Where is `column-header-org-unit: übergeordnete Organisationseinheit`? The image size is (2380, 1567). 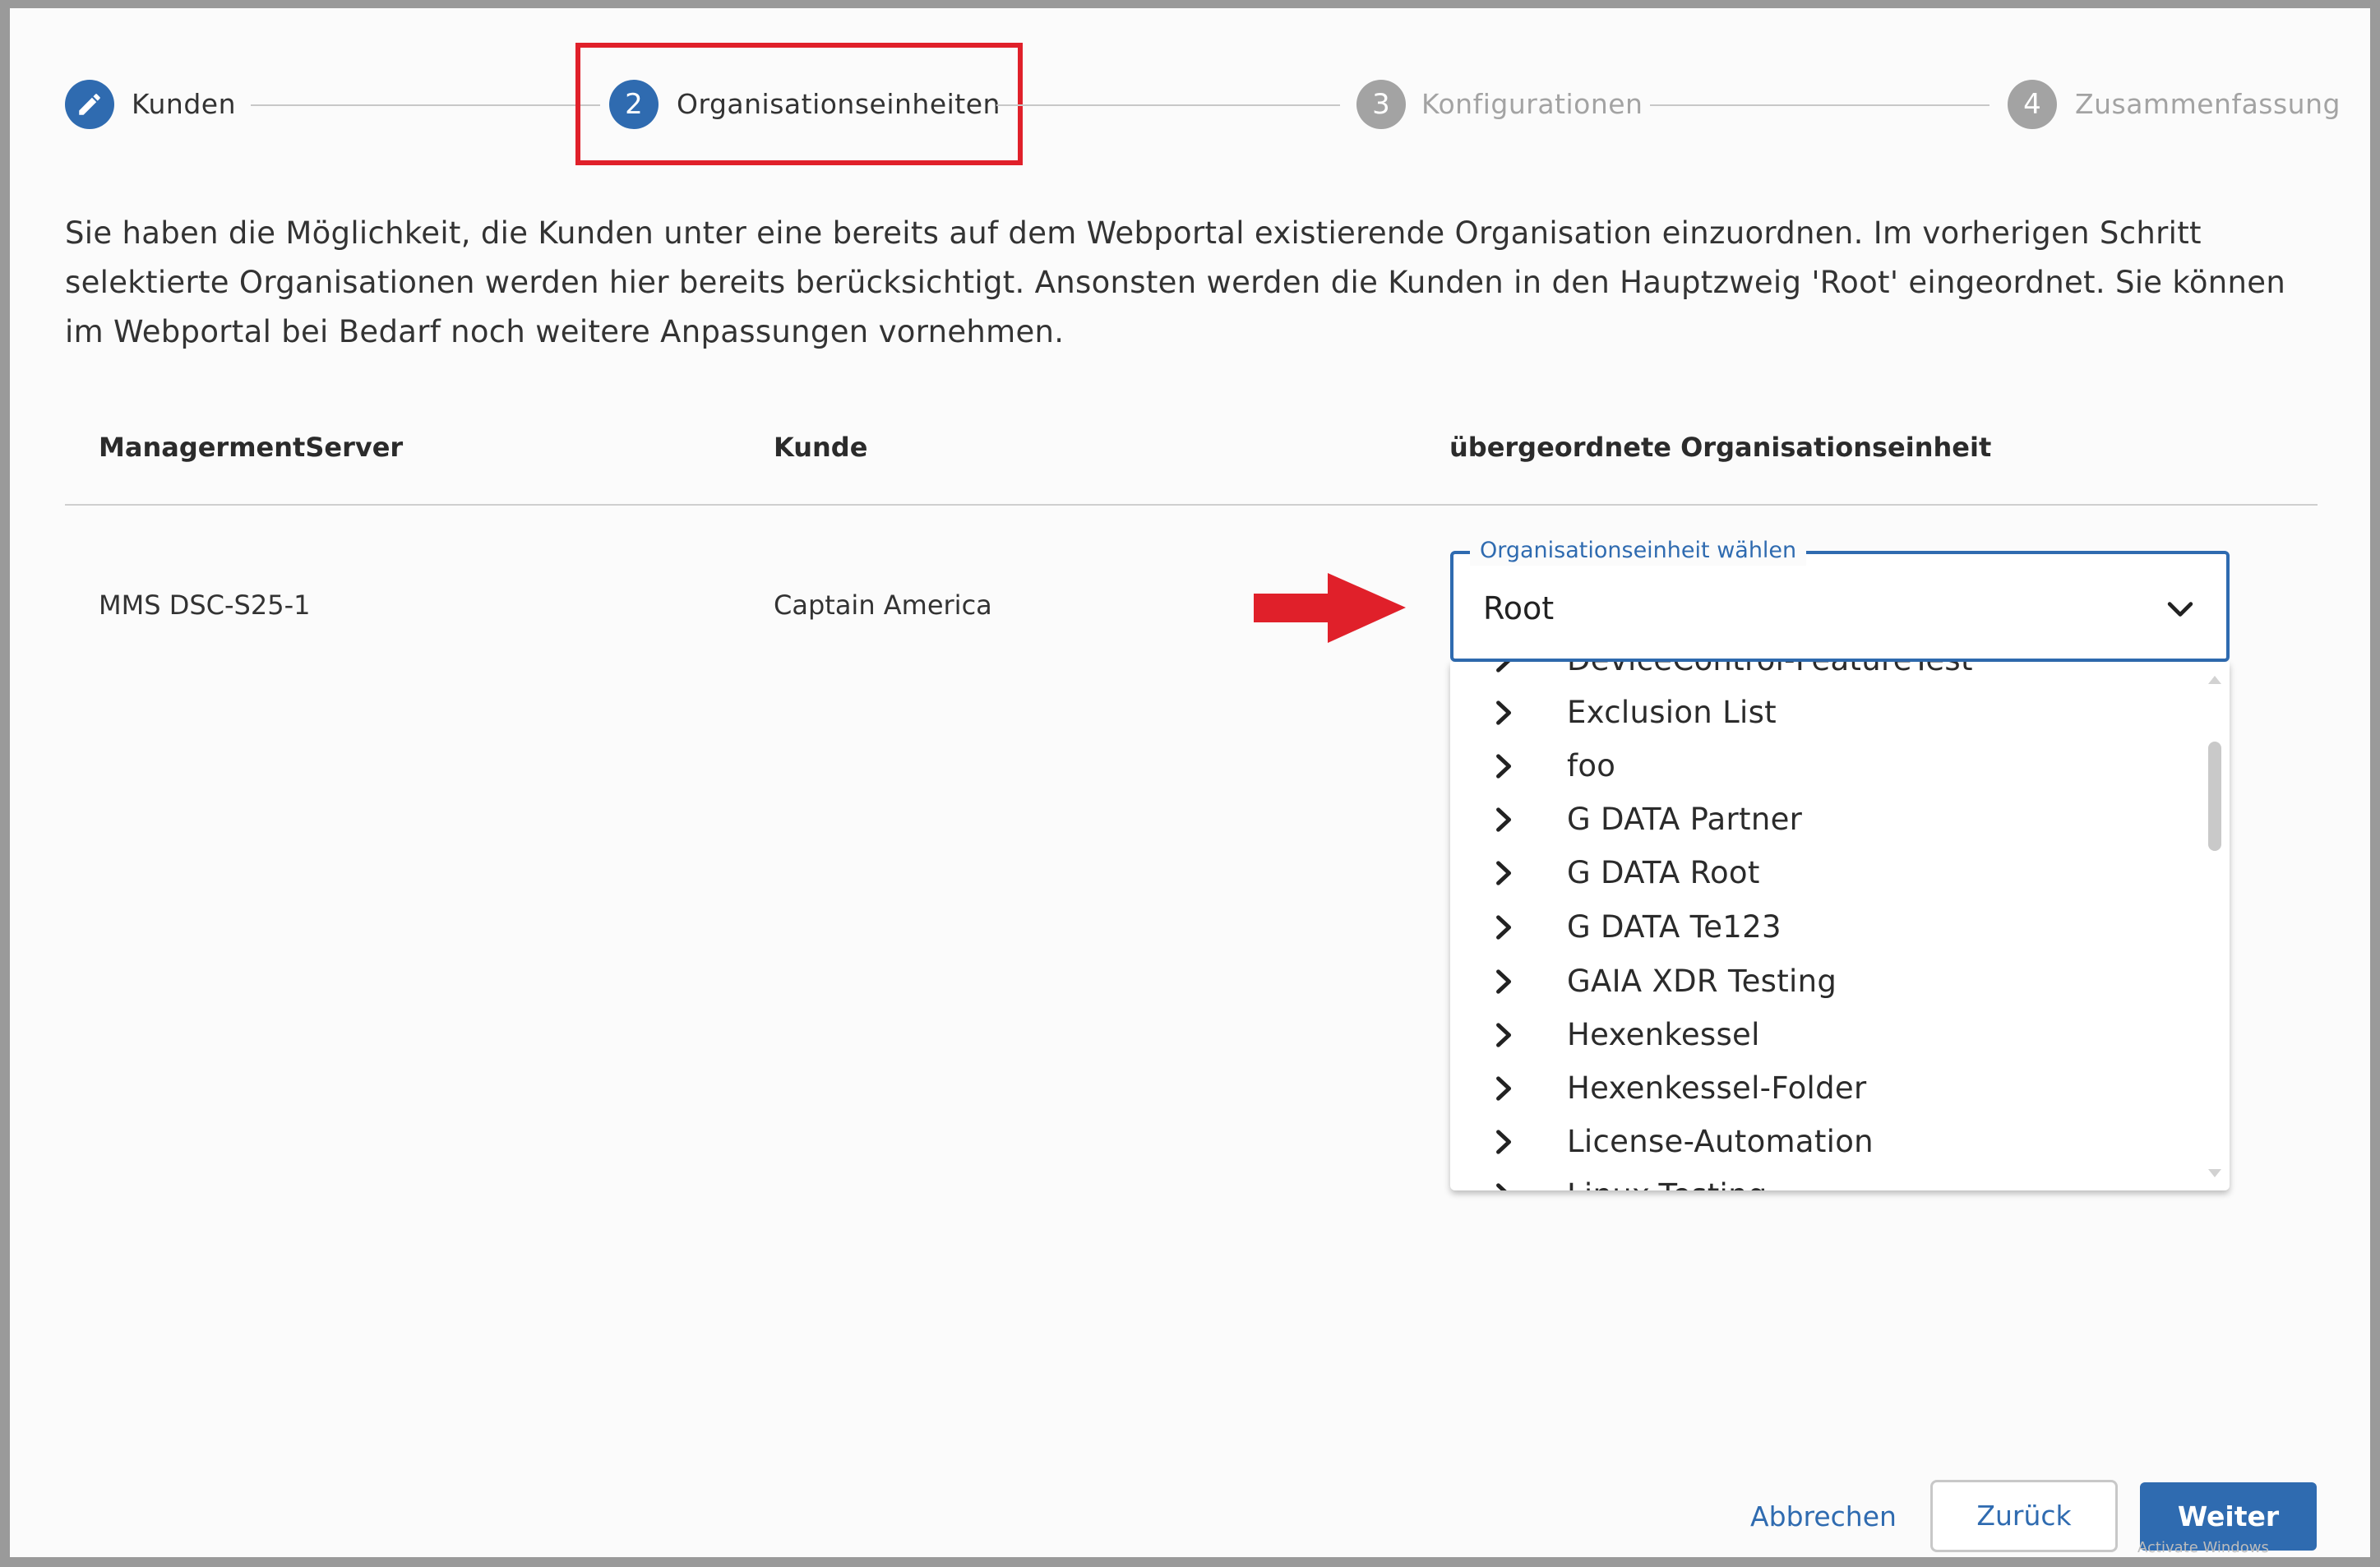
column-header-org-unit: übergeordnete Organisationseinheit is located at coordinates (1720, 447).